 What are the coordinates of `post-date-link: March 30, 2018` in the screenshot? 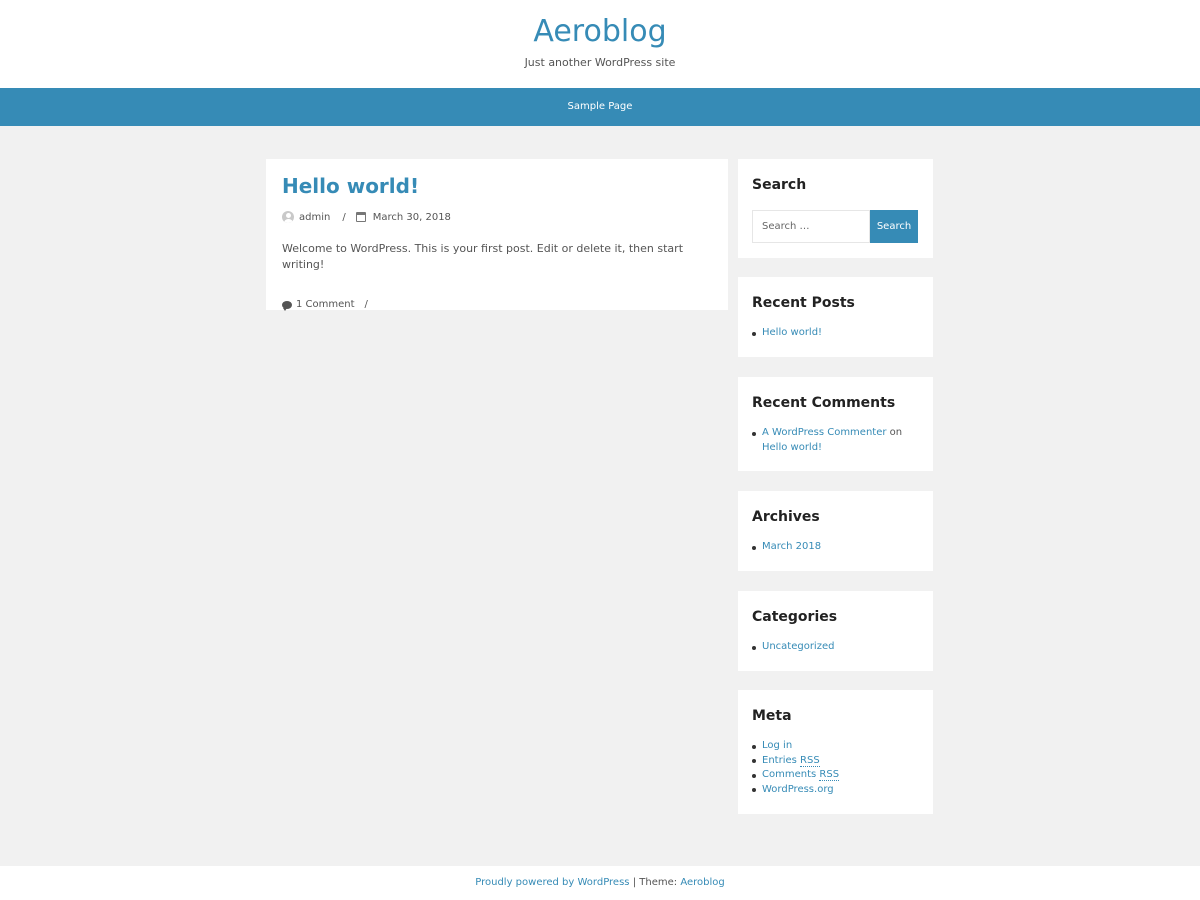 It's located at (412, 217).